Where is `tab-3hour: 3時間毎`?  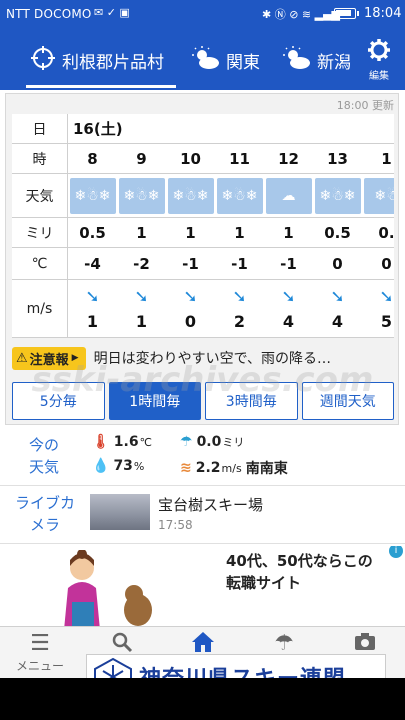
tab-3hour: 3時間毎 is located at coordinates (251, 401).